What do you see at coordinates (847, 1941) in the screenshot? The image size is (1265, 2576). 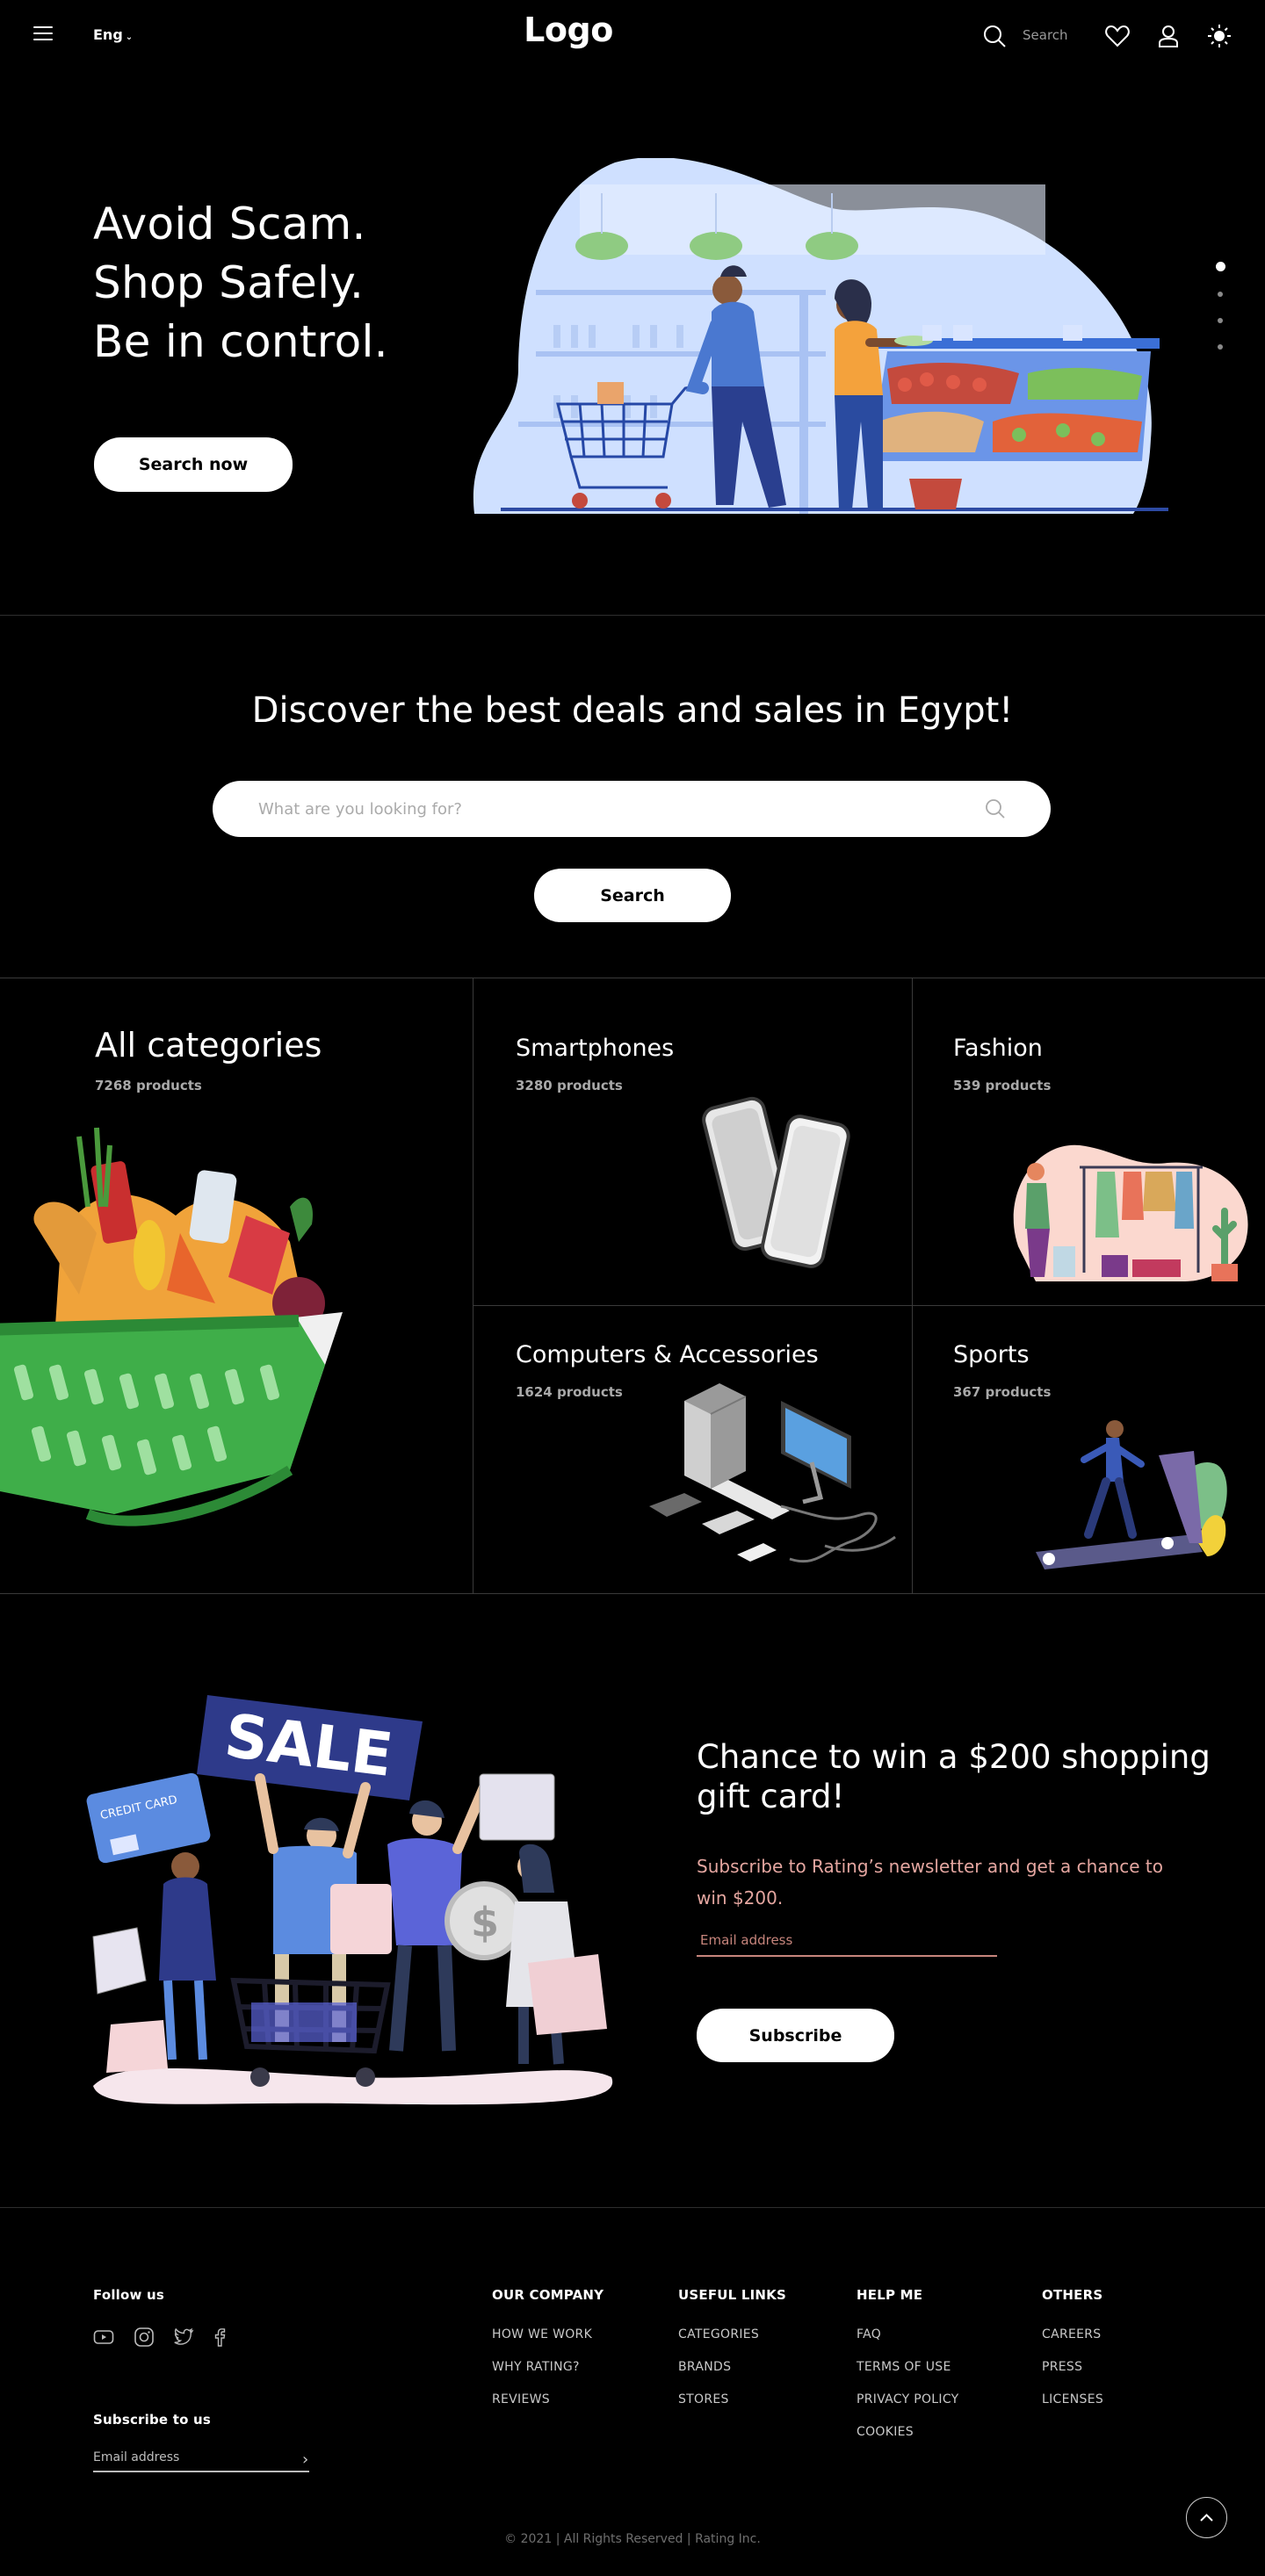 I see `promo-email-input` at bounding box center [847, 1941].